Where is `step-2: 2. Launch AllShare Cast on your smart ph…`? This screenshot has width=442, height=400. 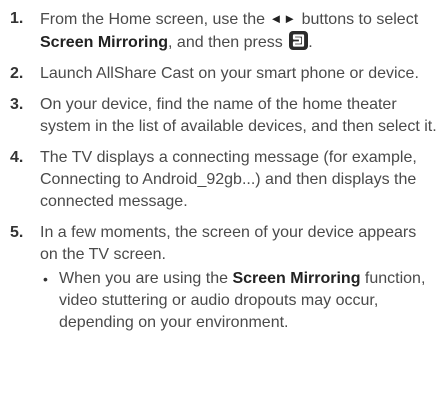 step-2: 2. Launch AllShare Cast on your smart ph… is located at coordinates (224, 74).